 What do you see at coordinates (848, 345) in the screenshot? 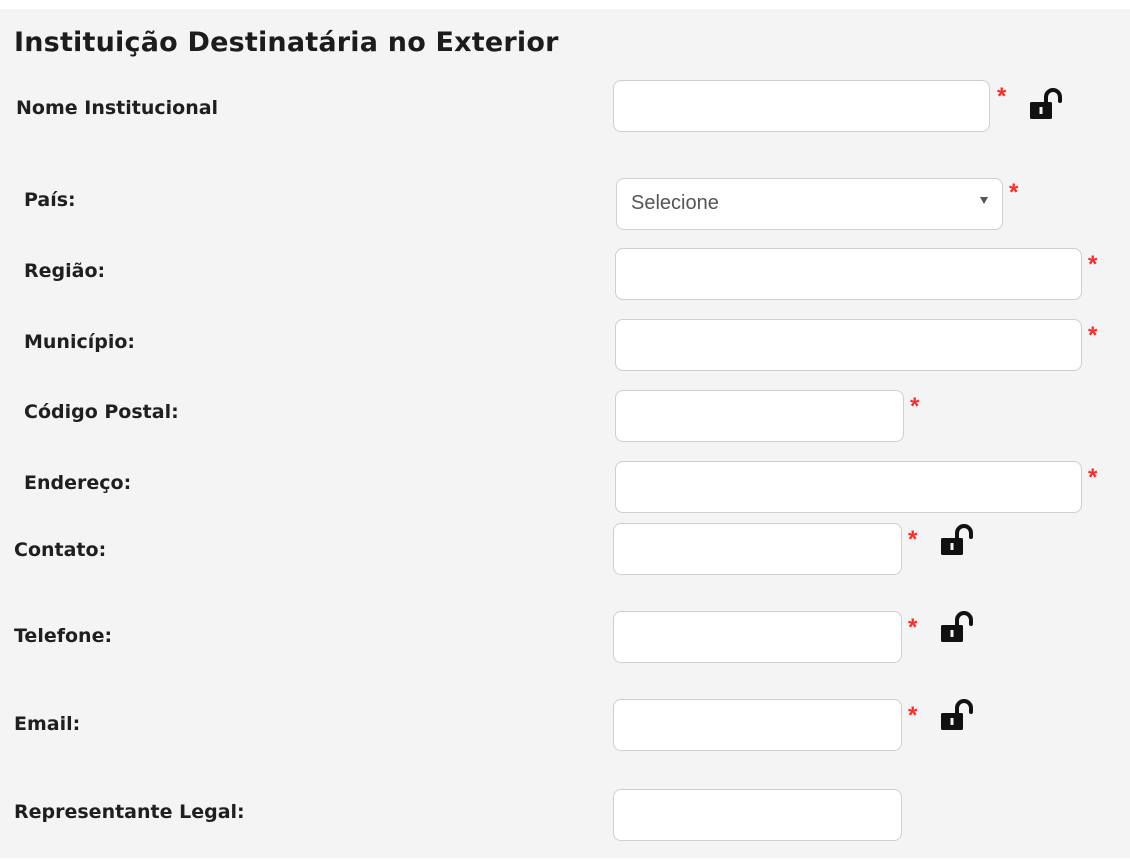
I see `municipio-input` at bounding box center [848, 345].